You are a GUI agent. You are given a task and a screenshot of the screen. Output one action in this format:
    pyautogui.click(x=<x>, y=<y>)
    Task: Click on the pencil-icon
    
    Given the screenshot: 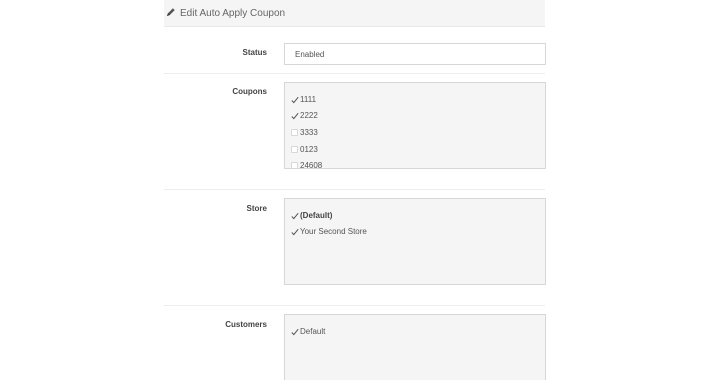 What is the action you would take?
    pyautogui.click(x=170, y=12)
    